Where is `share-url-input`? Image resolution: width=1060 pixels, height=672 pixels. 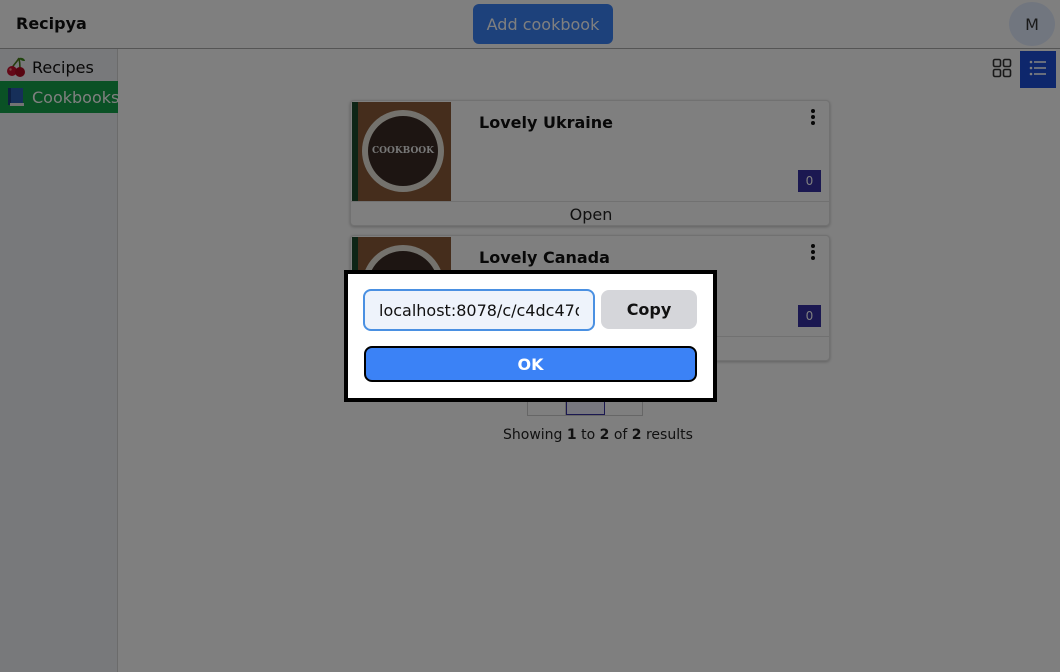 share-url-input is located at coordinates (479, 310).